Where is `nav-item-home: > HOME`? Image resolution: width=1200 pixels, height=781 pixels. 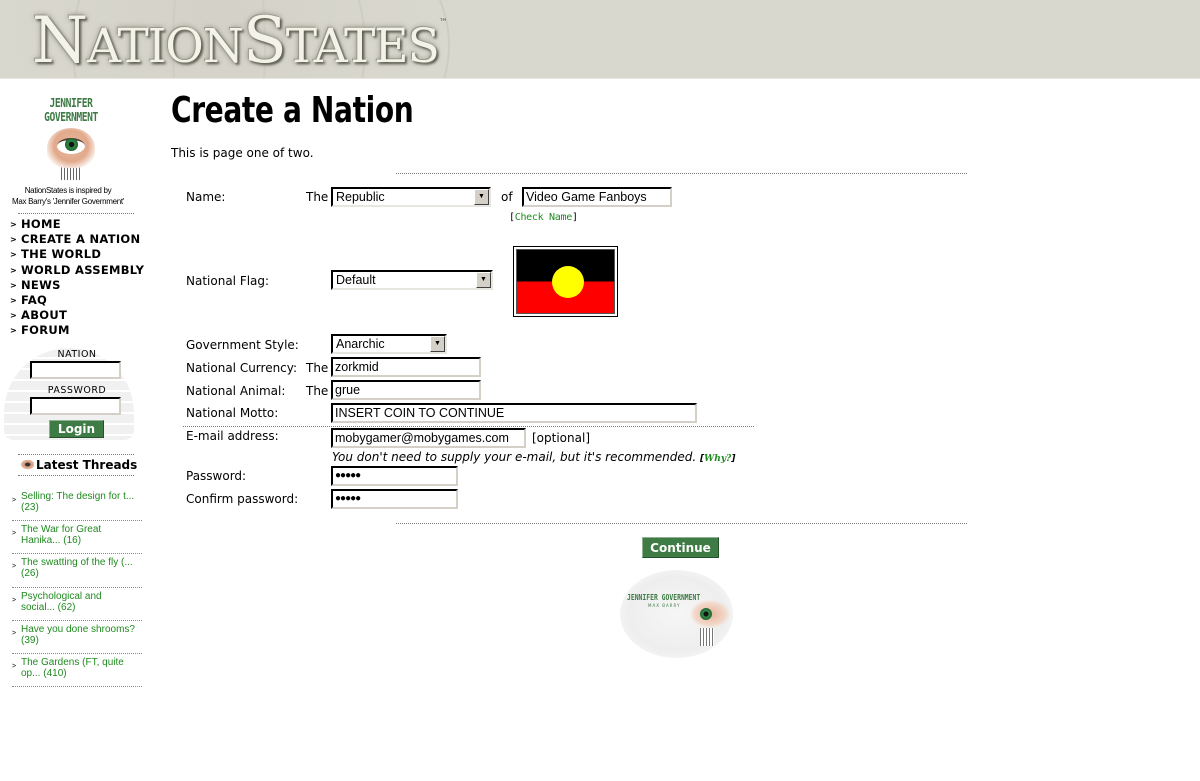
nav-item-home: > HOME is located at coordinates (77, 224).